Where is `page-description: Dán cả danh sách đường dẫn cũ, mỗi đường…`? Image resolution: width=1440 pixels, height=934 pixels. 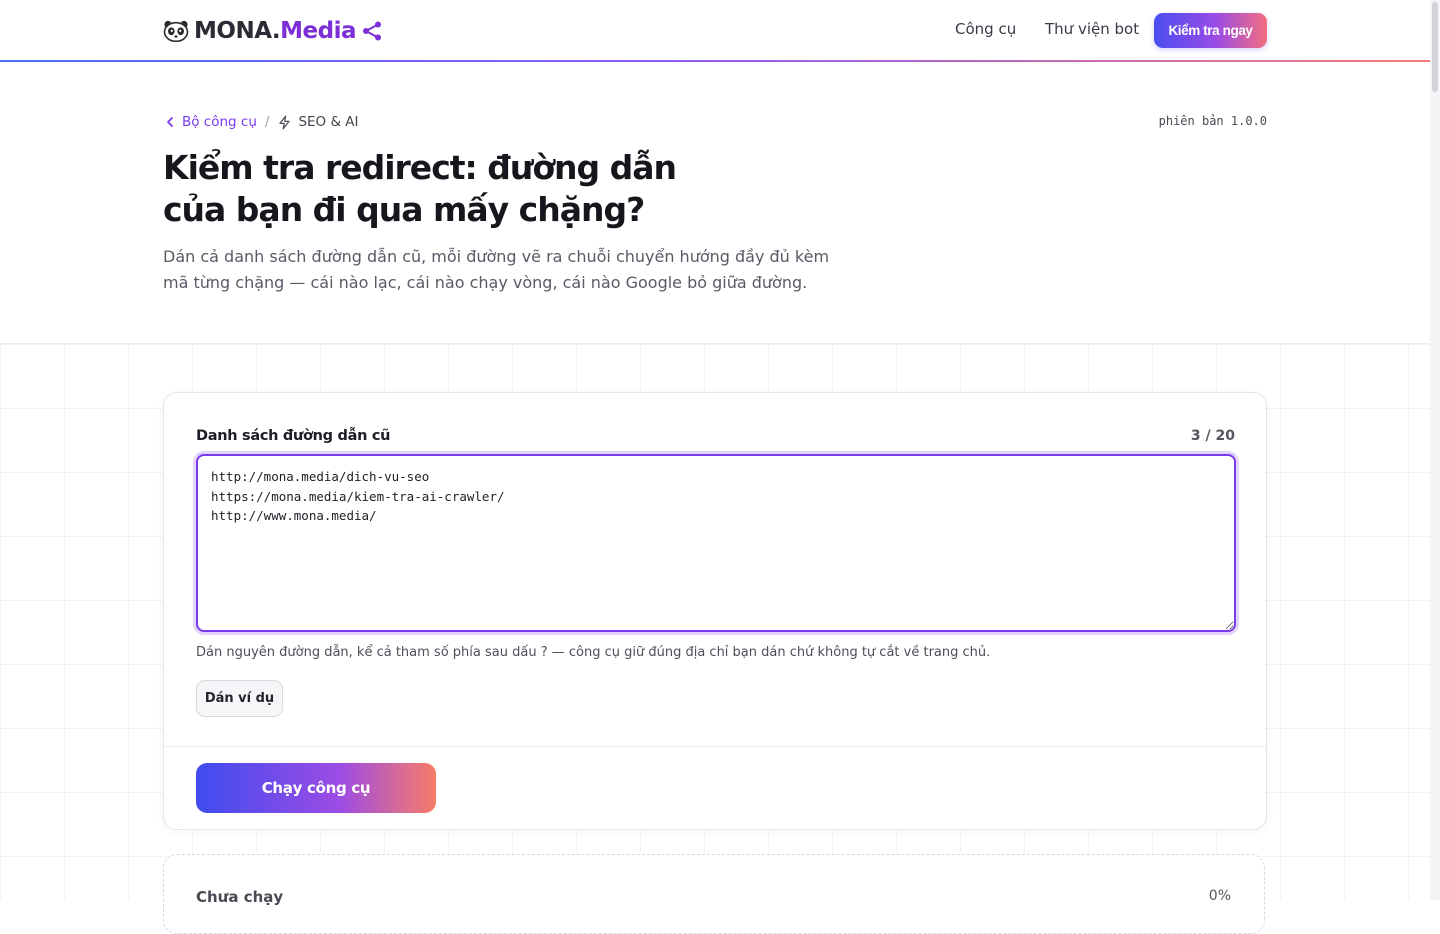
page-description: Dán cả danh sách đường dẫn cũ, mỗi đường… is located at coordinates (496, 269).